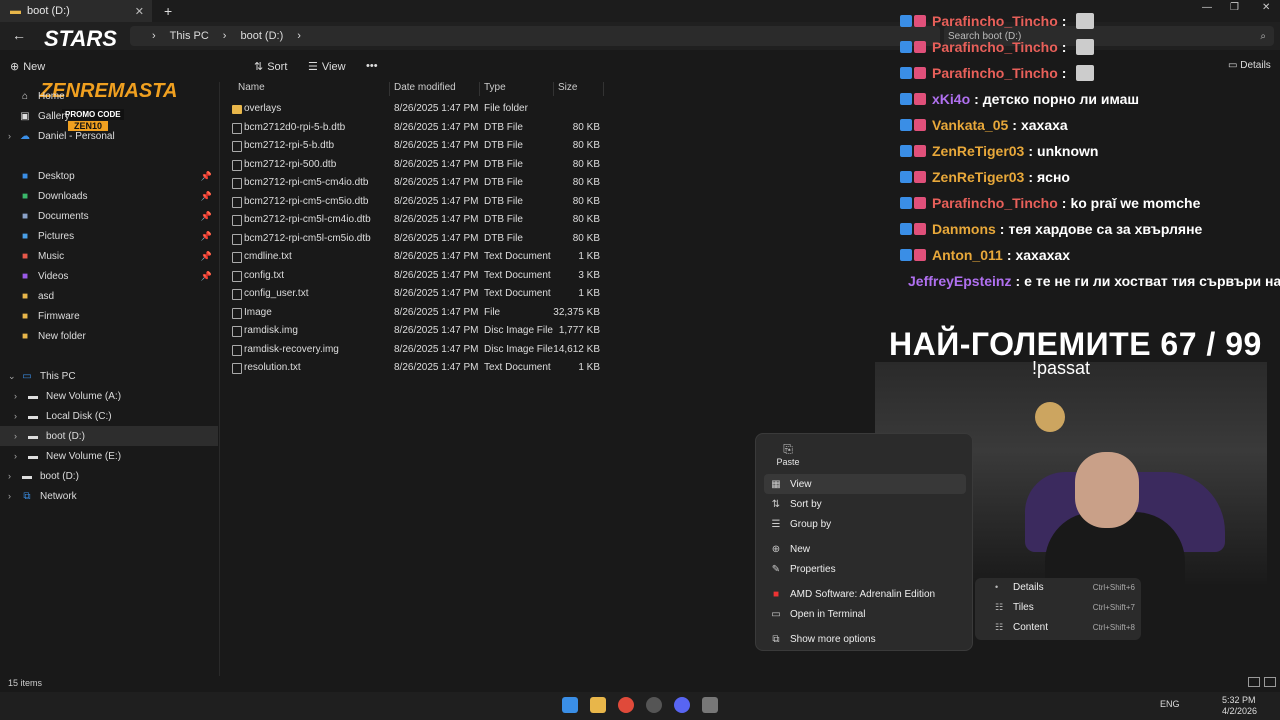 The height and width of the screenshot is (720, 1280). Describe the element at coordinates (1239, 700) in the screenshot. I see `clock-time: 5:32 PM` at that location.